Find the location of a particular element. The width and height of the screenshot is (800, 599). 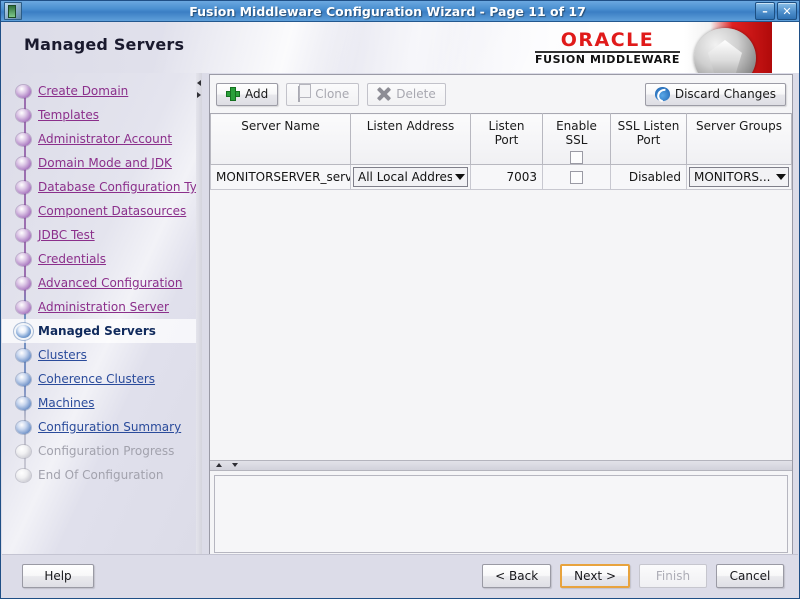

discard-changes-button: Discard Changes is located at coordinates (715, 94).